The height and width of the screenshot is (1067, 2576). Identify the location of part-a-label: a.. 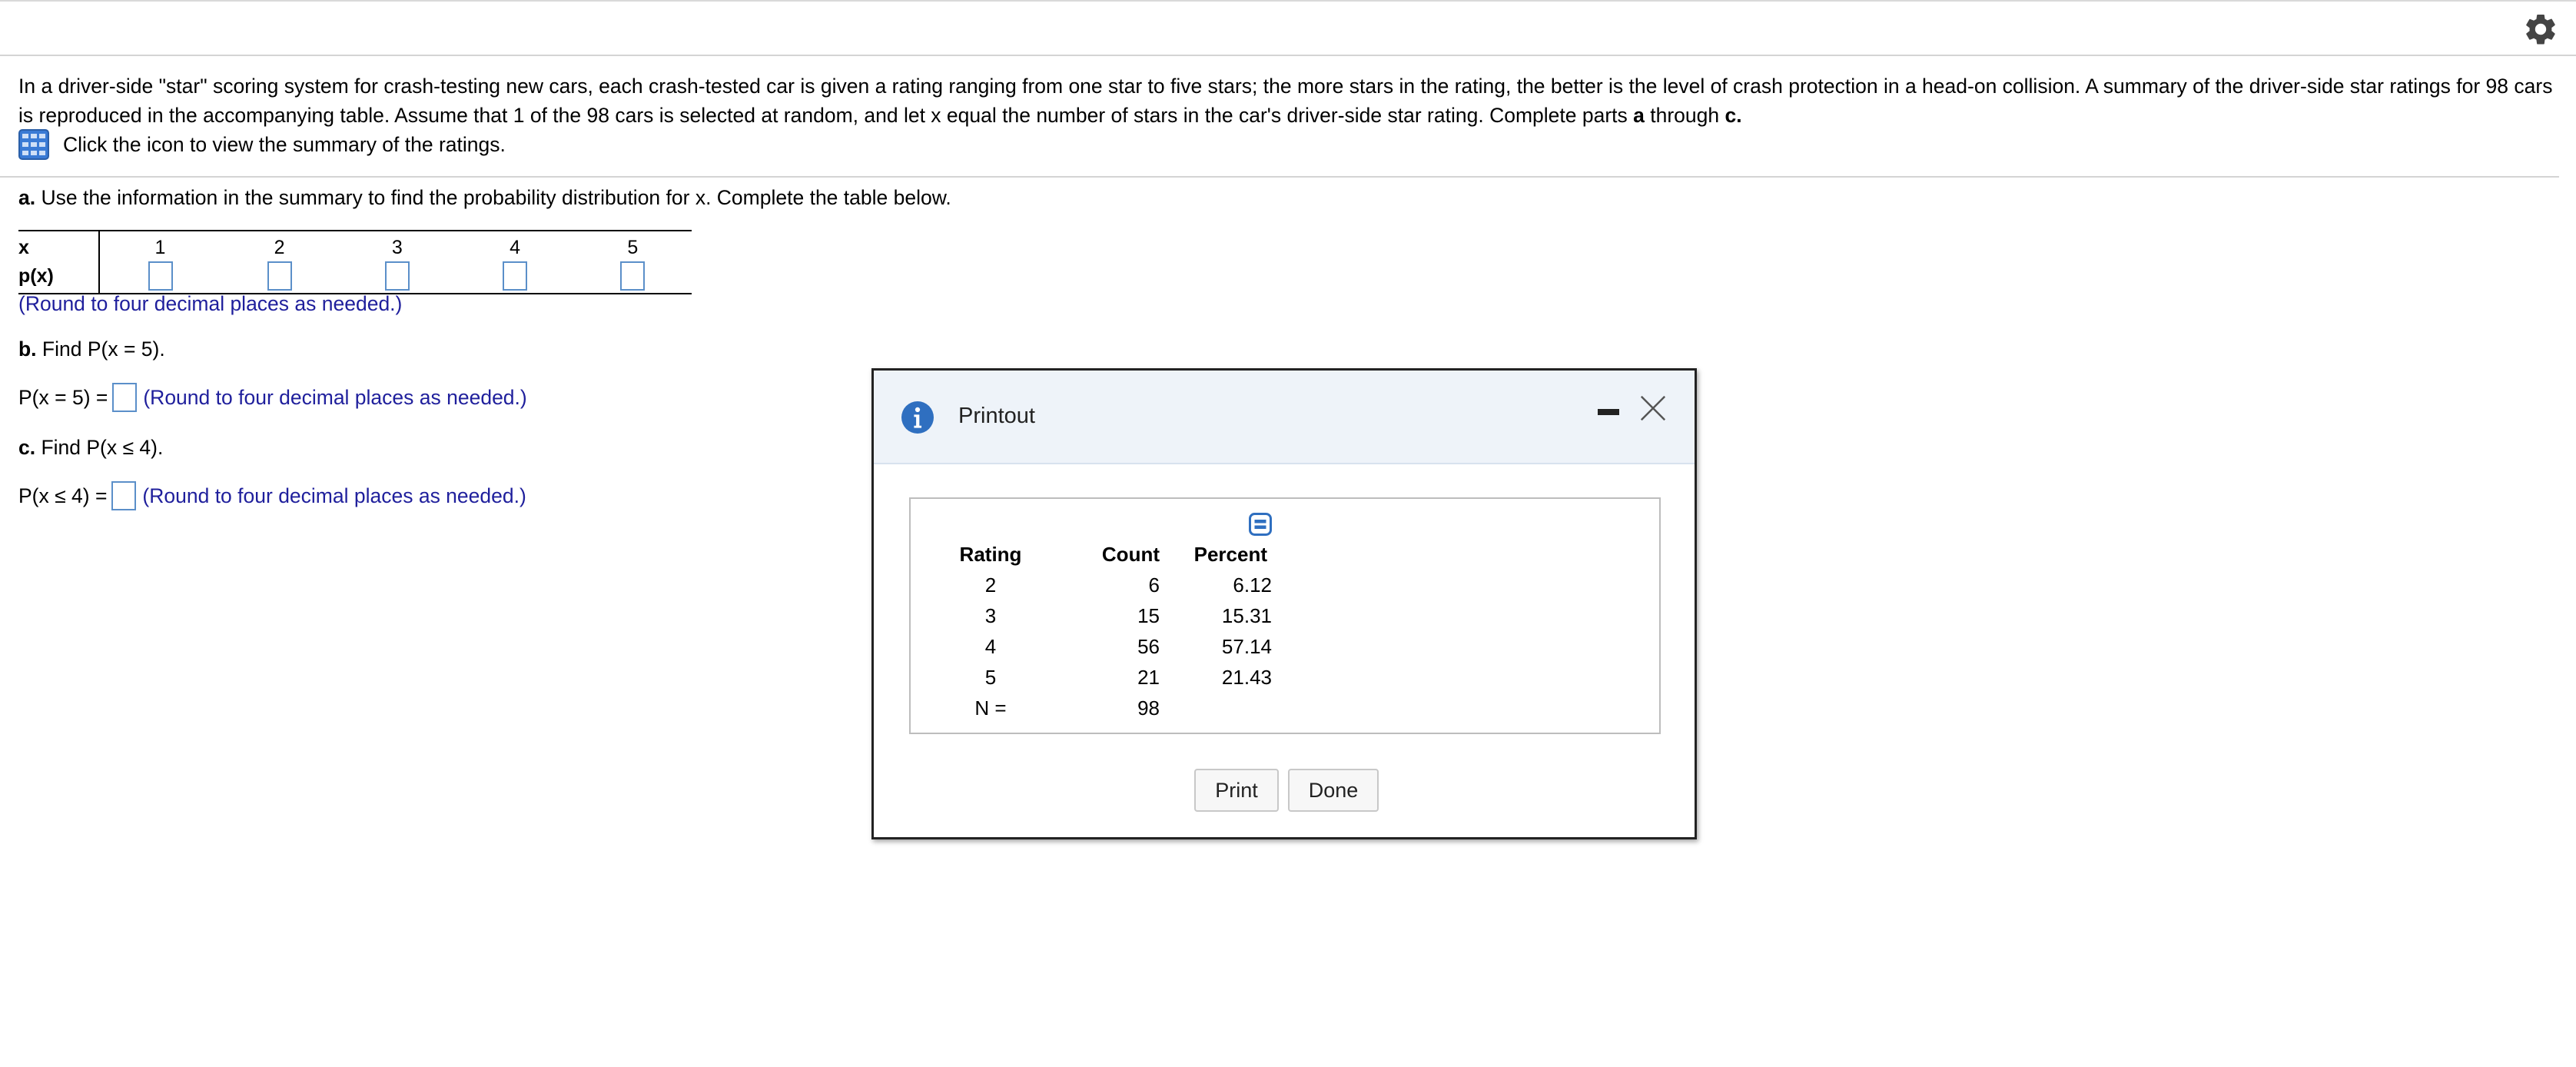
(27, 198).